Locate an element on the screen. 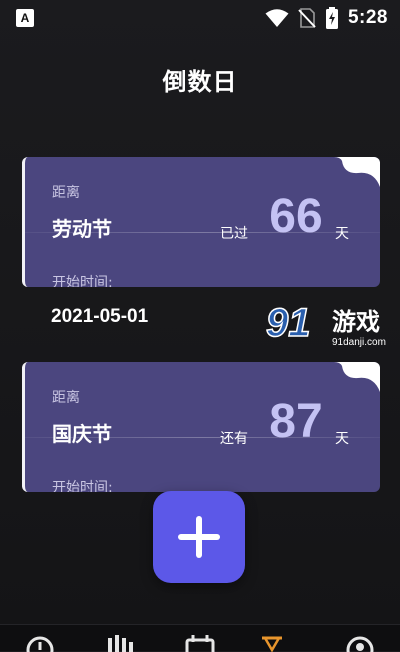  days-count: 66 is located at coordinates (296, 216).